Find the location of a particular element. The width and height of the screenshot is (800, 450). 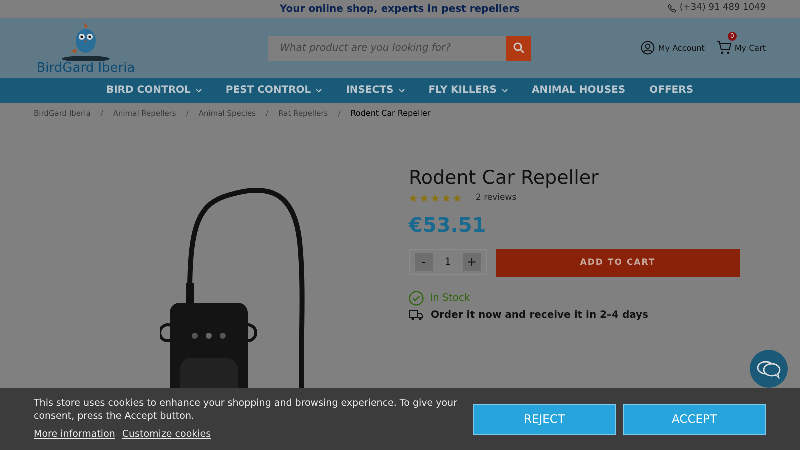

increase-button: + is located at coordinates (472, 262).